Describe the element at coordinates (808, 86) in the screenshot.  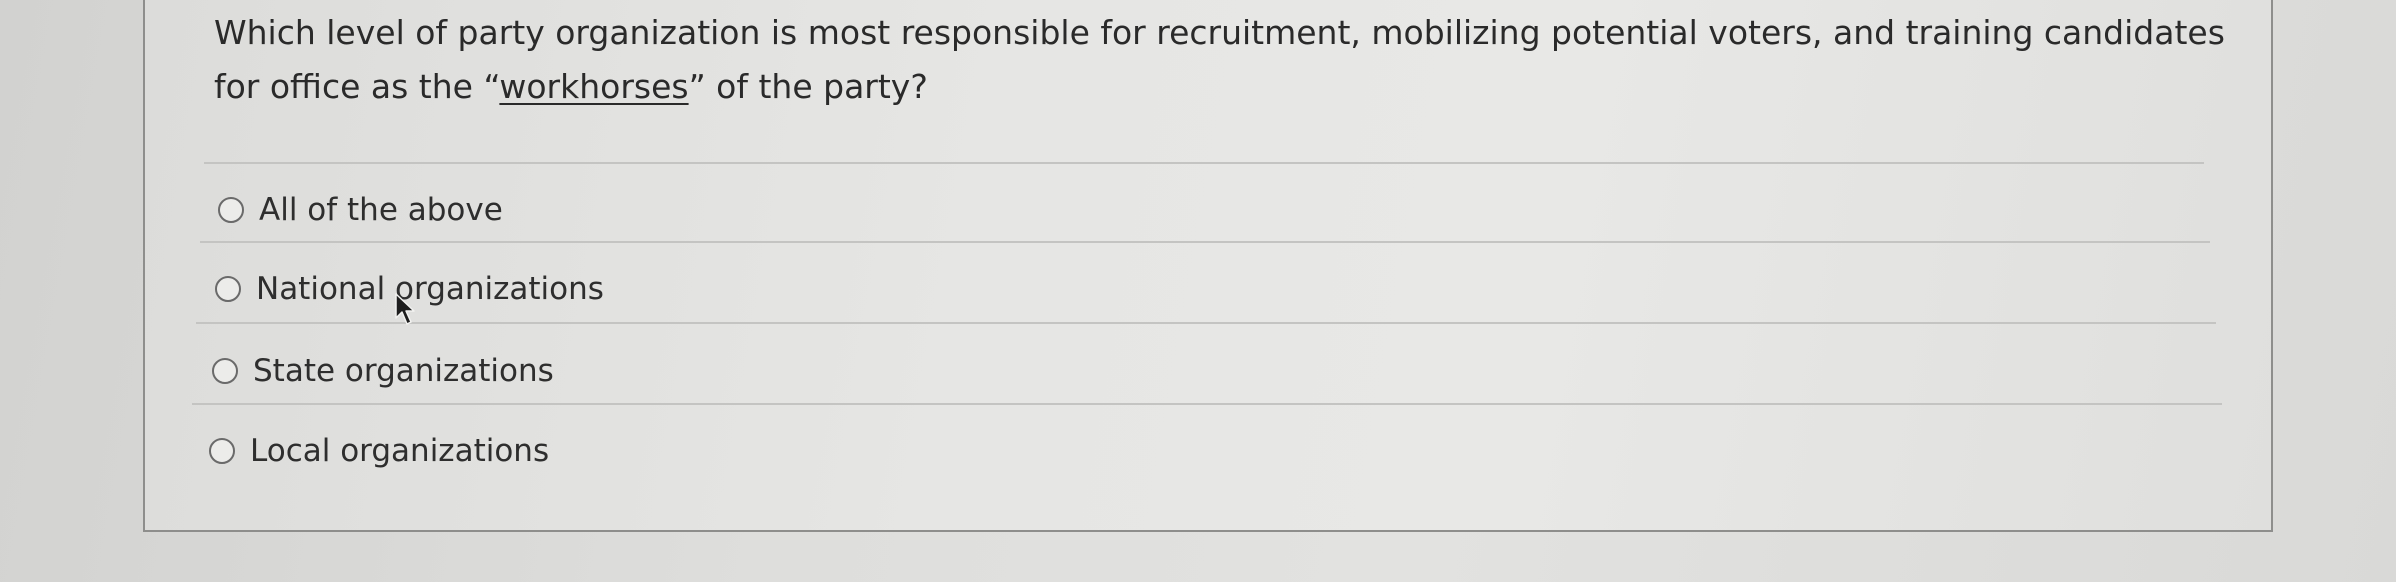
I see `question-text-after: ” of the party?` at that location.